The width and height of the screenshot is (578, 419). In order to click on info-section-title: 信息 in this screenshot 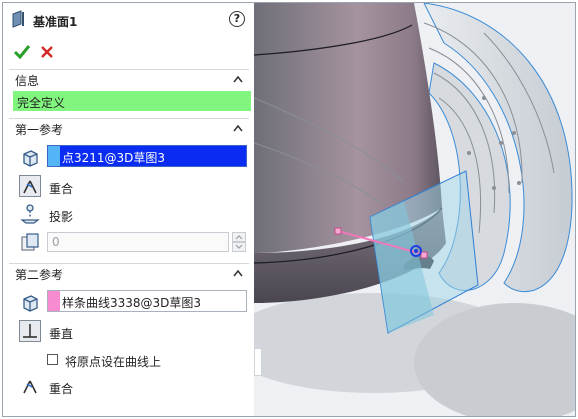, I will do `click(27, 81)`.